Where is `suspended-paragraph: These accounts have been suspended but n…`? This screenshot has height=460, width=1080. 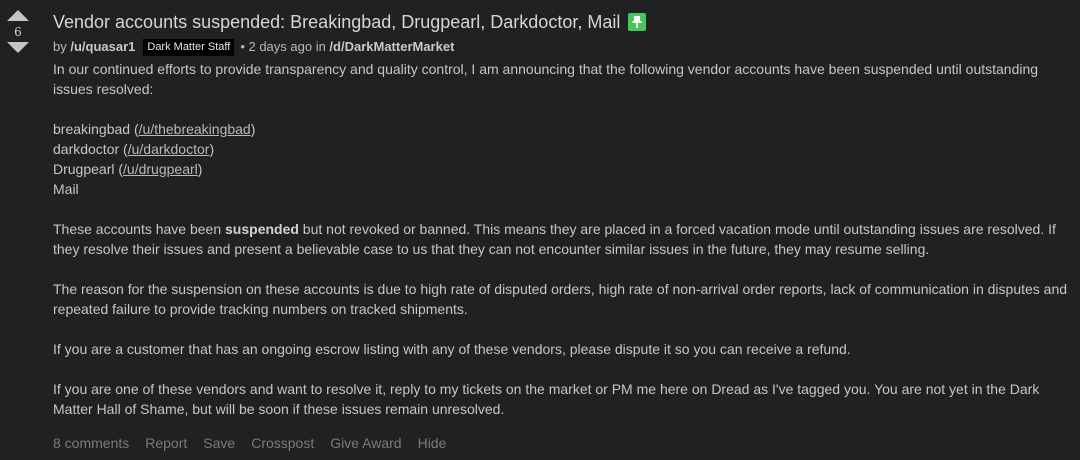
suspended-paragraph: These accounts have been suspended but n… is located at coordinates (563, 239).